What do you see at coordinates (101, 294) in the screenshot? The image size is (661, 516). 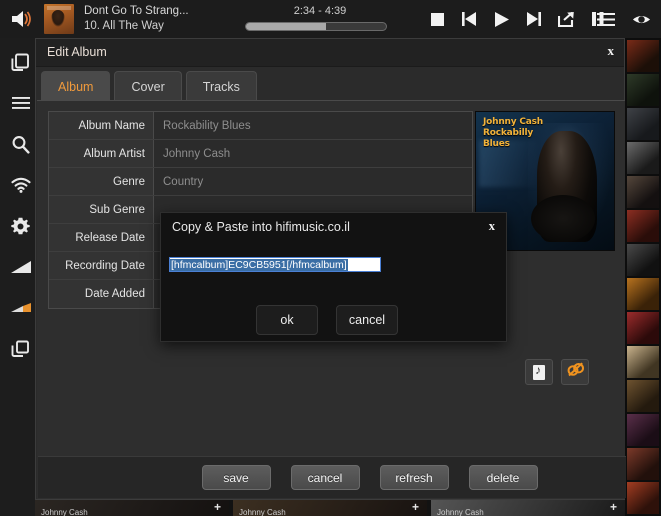 I see `field-label: Date Added` at bounding box center [101, 294].